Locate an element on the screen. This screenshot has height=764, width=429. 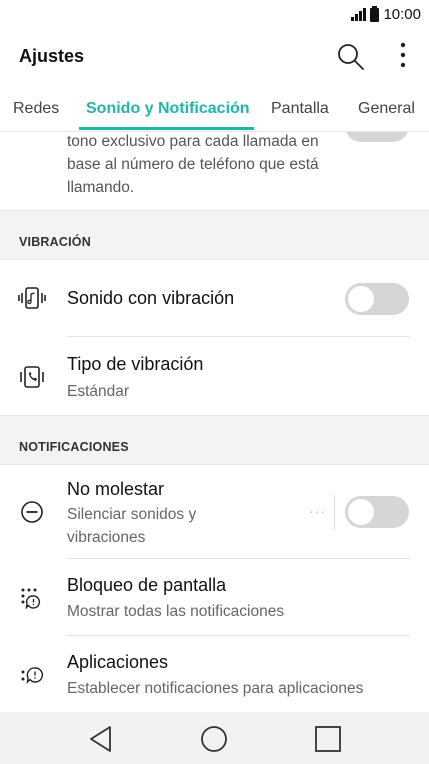
setting-title: Aplicaciones is located at coordinates (118, 662).